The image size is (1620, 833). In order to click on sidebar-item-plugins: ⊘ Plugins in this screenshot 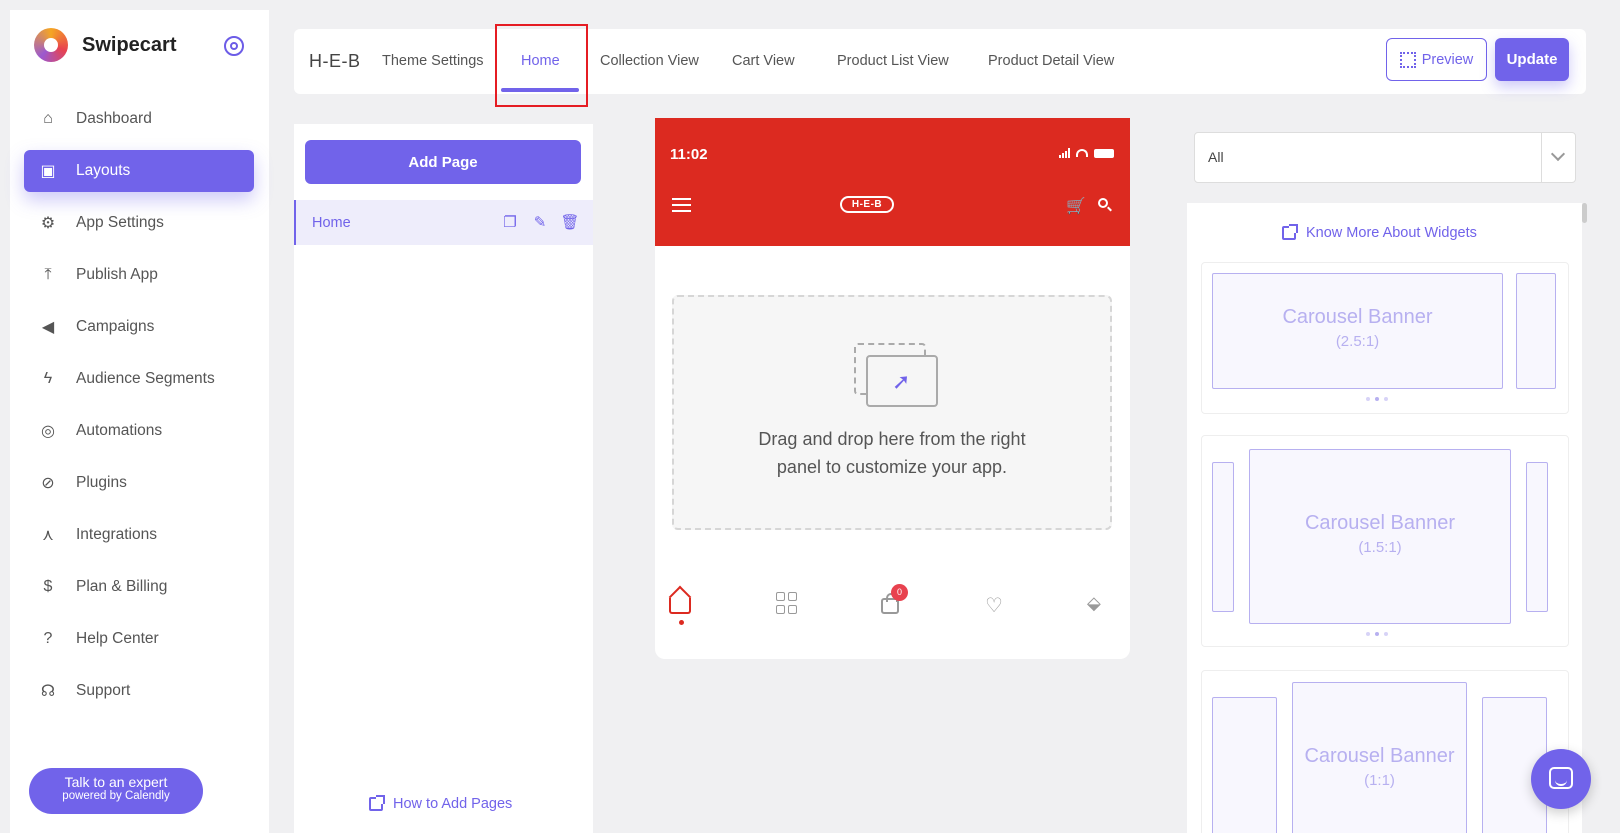, I will do `click(139, 483)`.